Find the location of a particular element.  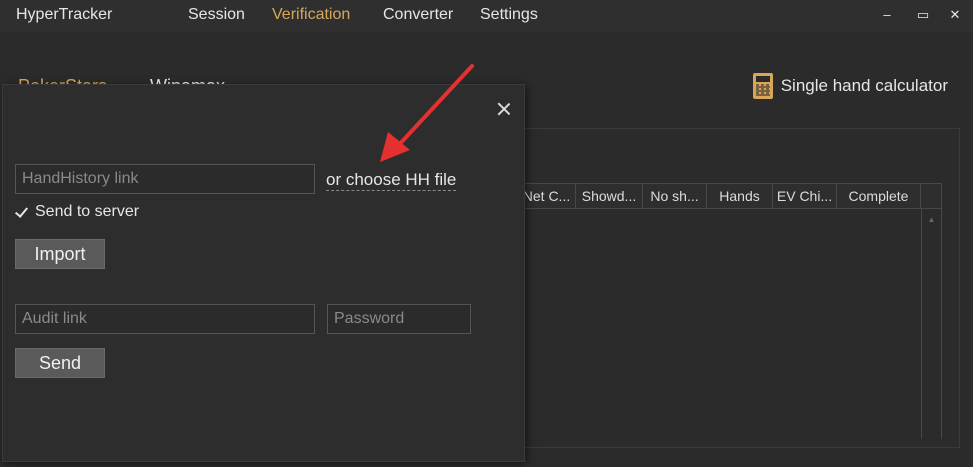

column-header-hands: Hands is located at coordinates (740, 196).